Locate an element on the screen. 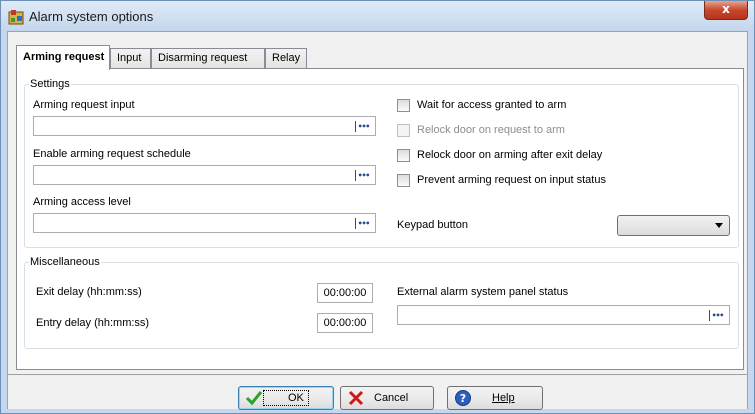 The image size is (755, 414). checkbox-label: Wait for access granted to arm is located at coordinates (492, 105).